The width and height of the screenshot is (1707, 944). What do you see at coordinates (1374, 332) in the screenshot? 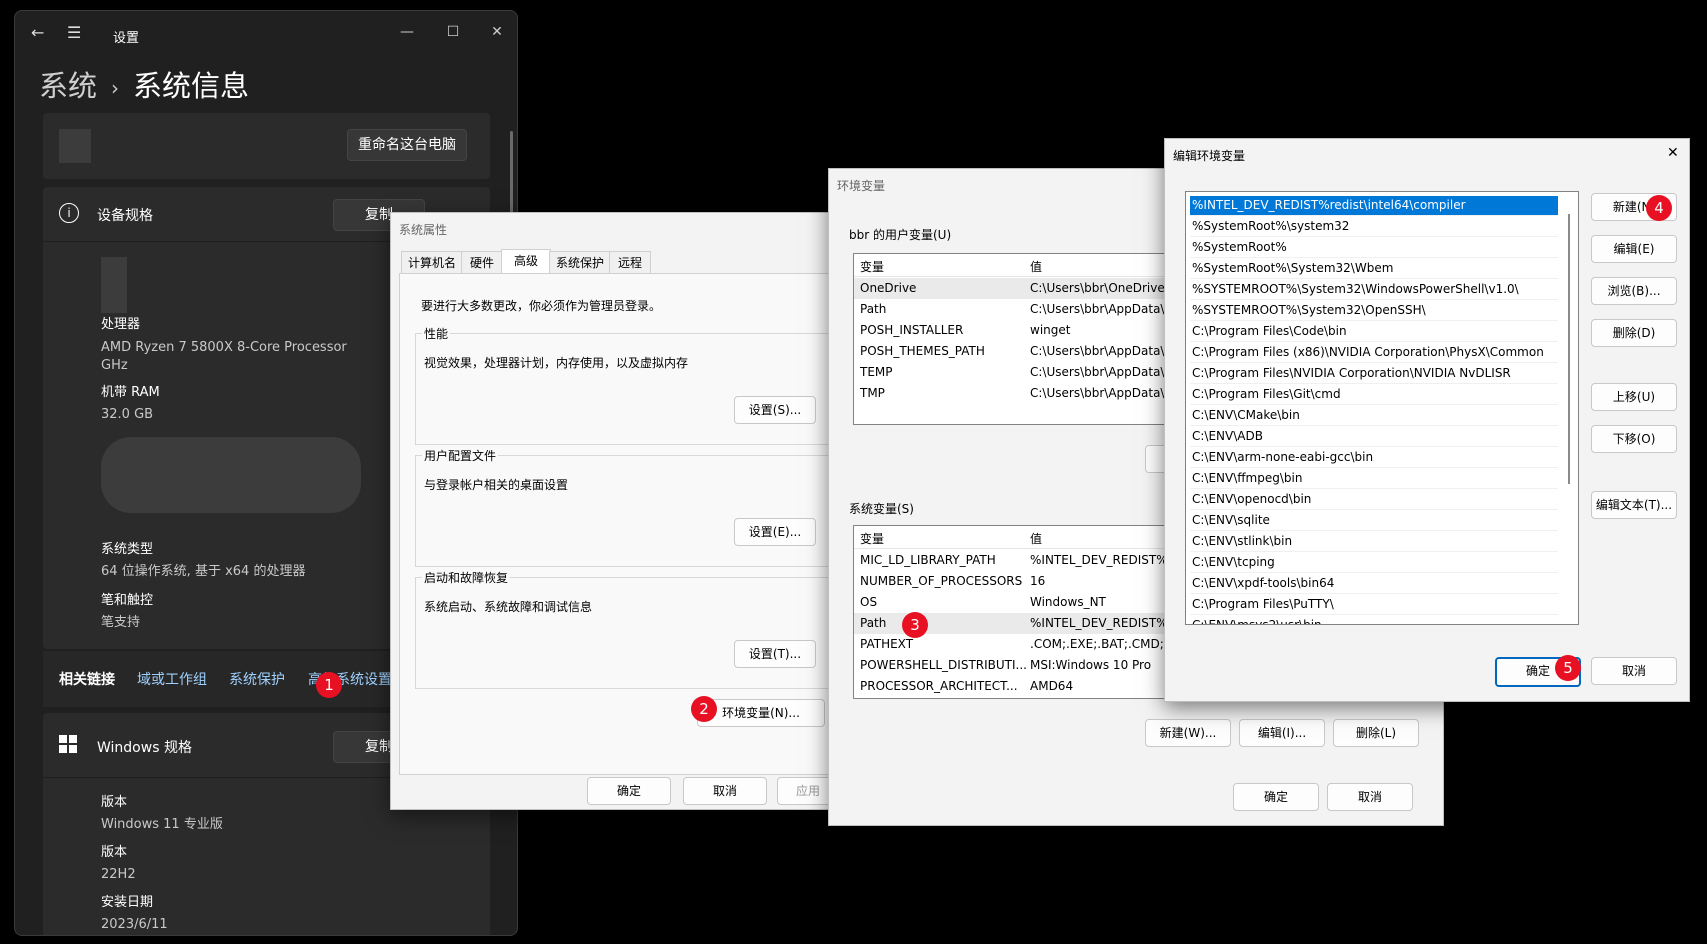
I see `list-item: C:\Program Files\Code\bin` at bounding box center [1374, 332].